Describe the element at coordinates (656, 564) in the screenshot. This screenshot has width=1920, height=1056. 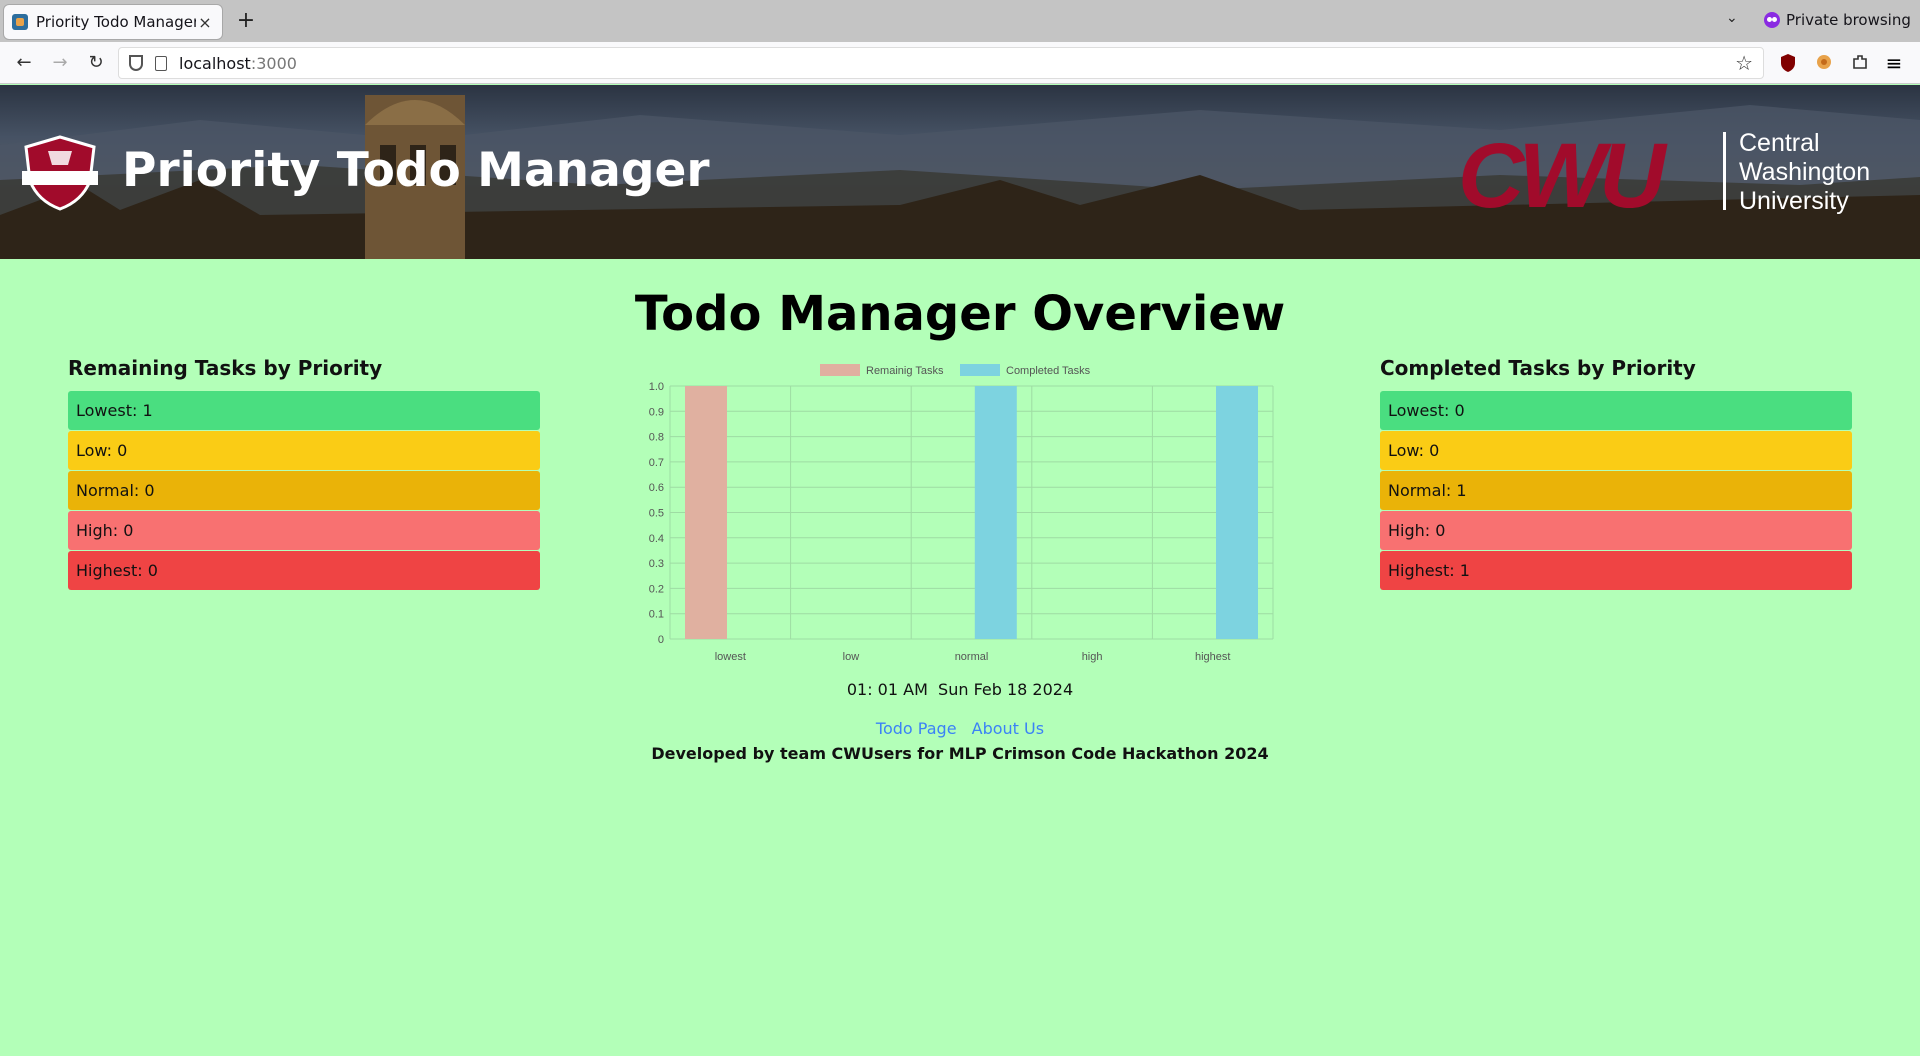
I see `y-tick-label: 0.3` at that location.